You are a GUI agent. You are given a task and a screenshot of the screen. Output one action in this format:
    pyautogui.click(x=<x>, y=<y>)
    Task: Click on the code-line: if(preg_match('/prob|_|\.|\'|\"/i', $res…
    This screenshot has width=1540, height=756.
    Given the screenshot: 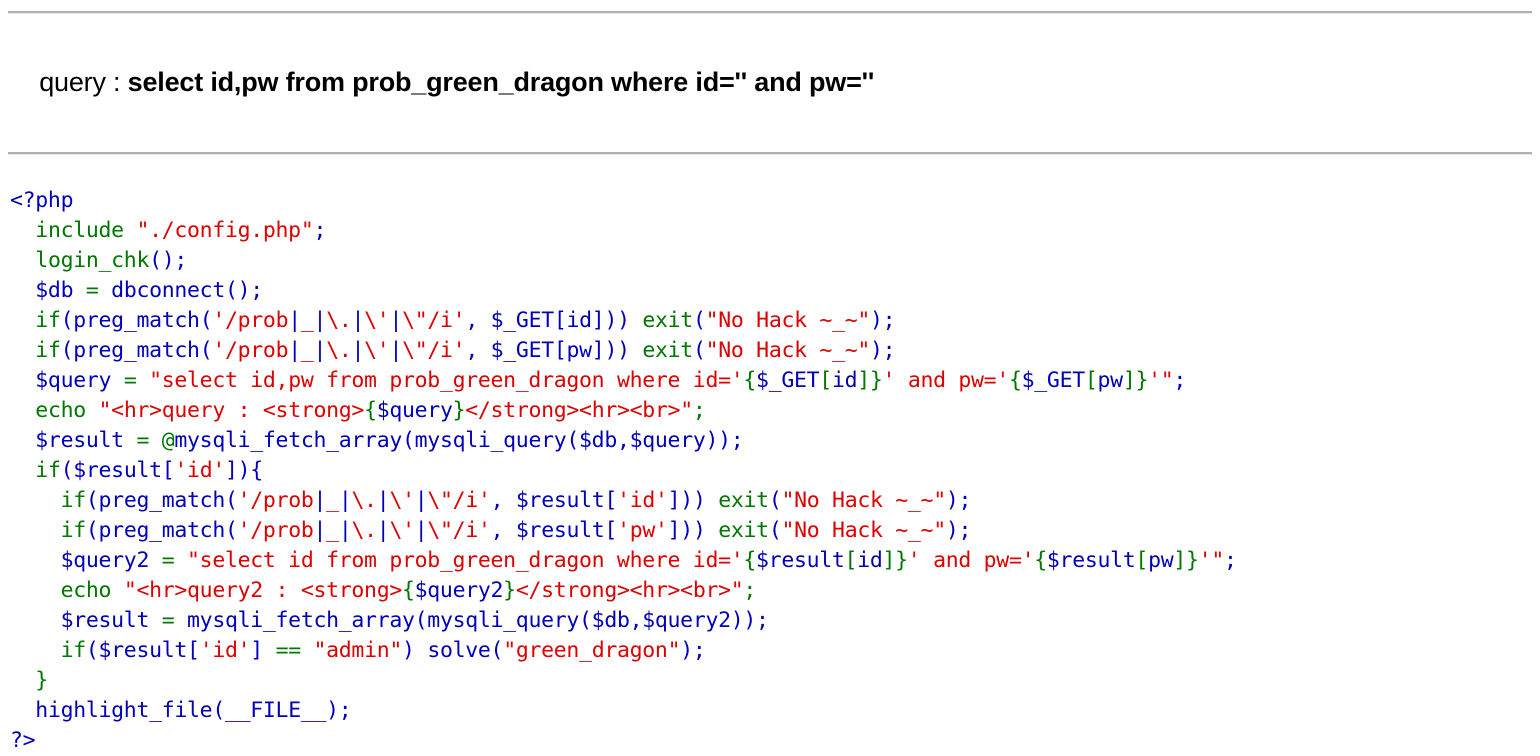 What is the action you would take?
    pyautogui.click(x=775, y=501)
    